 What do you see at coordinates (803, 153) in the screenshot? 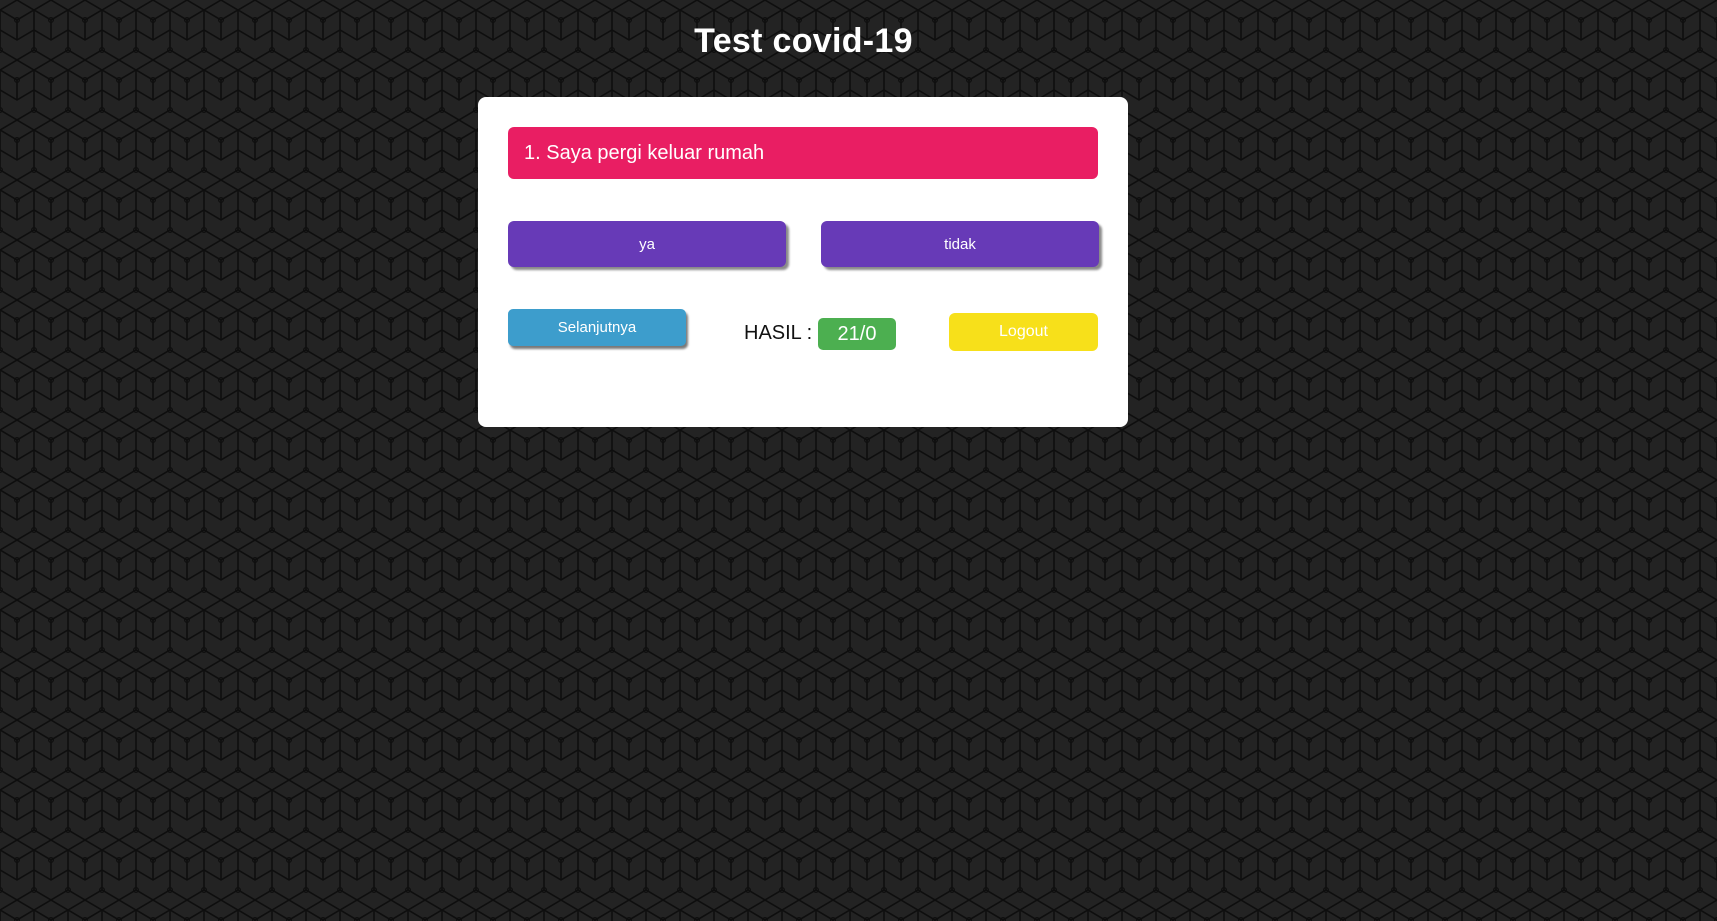
I see `question-text: 1. Saya pergi keluar rumah` at bounding box center [803, 153].